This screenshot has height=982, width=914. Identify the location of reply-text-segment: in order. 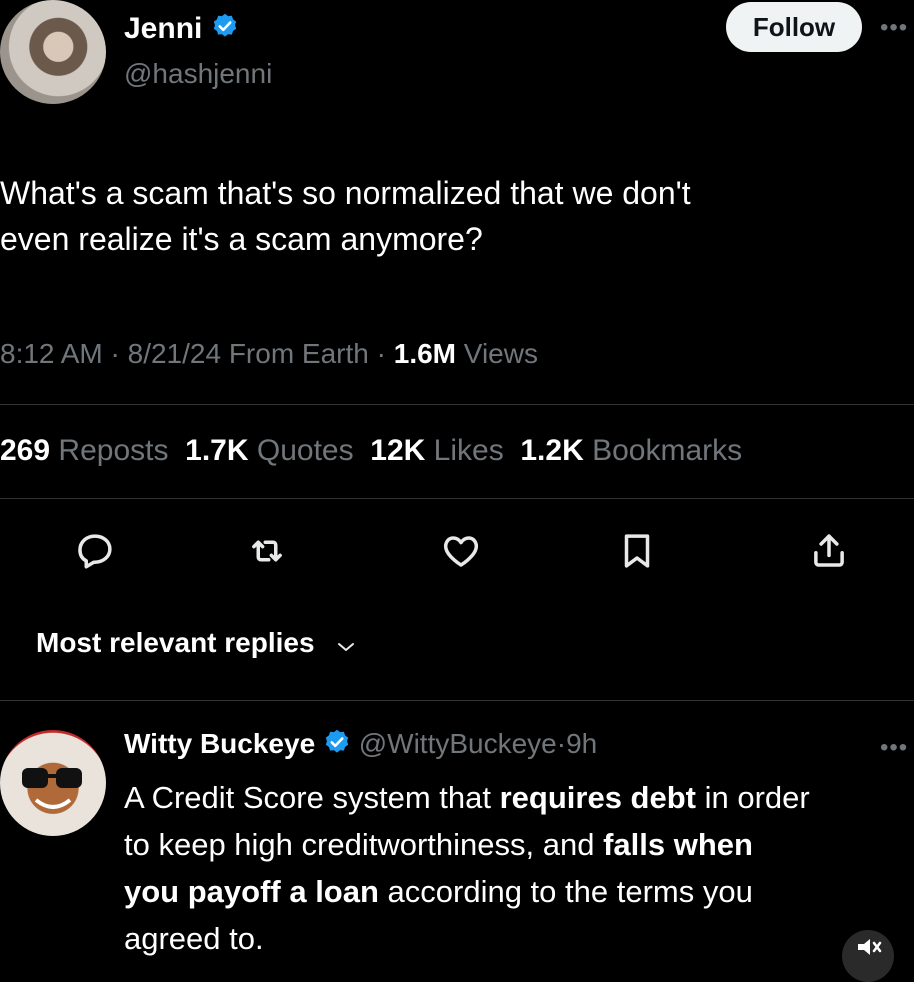
(752, 797).